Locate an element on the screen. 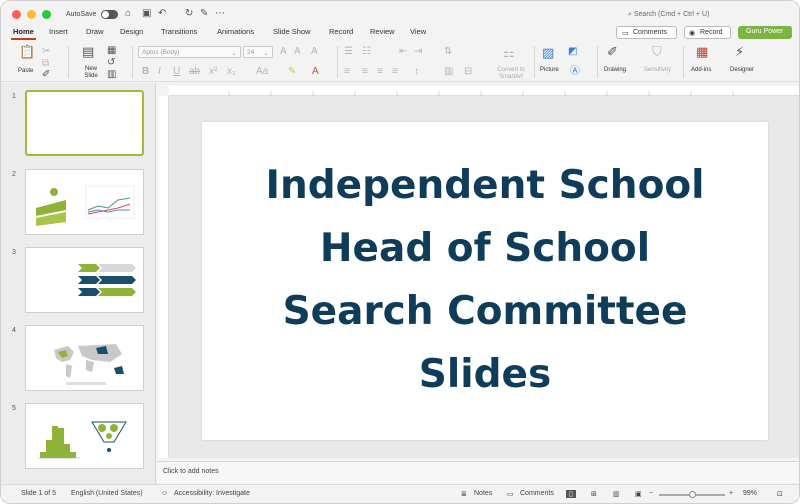 The width and height of the screenshot is (800, 504). fit-slide-icon: ⊡ is located at coordinates (780, 494).